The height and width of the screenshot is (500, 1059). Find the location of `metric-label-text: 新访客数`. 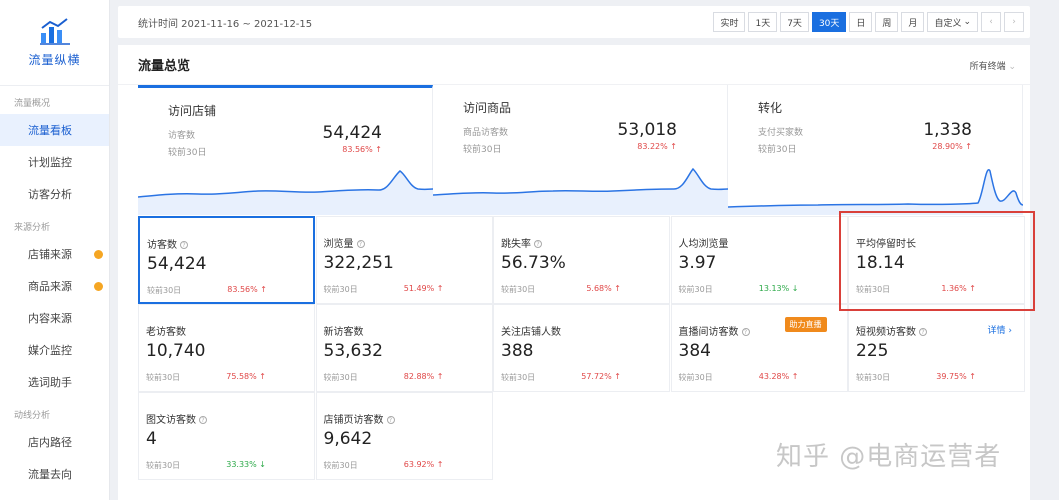

metric-label-text: 新访客数 is located at coordinates (343, 332).